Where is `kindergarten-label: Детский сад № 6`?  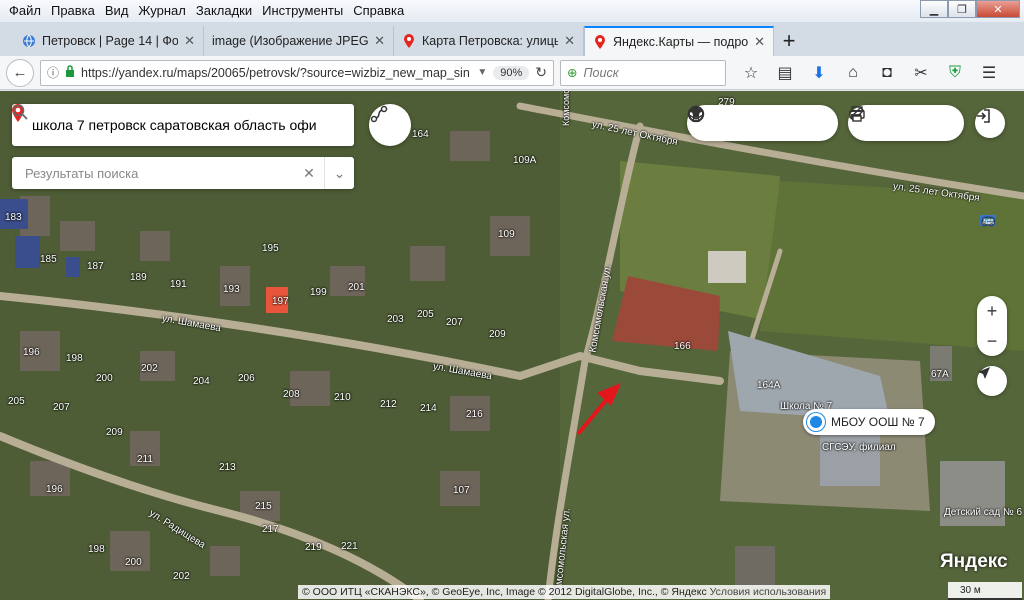
kindergarten-label: Детский сад № 6 is located at coordinates (983, 512).